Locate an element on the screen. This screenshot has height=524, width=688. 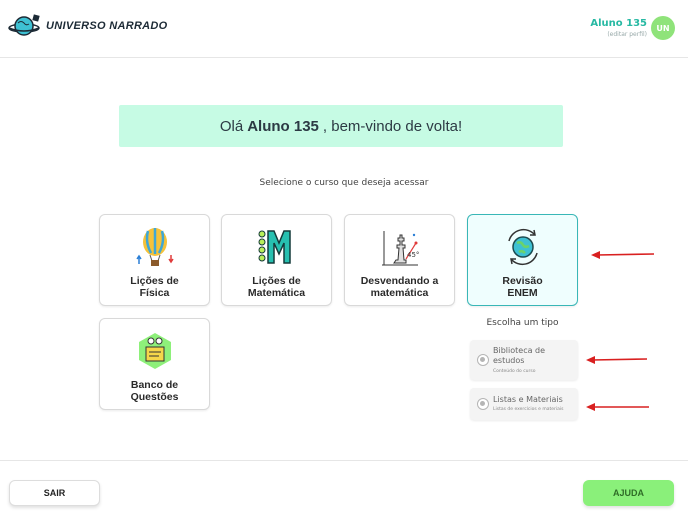
welcome-banner: Olá Aluno 135 , bem-vindo de volta! is located at coordinates (341, 126).